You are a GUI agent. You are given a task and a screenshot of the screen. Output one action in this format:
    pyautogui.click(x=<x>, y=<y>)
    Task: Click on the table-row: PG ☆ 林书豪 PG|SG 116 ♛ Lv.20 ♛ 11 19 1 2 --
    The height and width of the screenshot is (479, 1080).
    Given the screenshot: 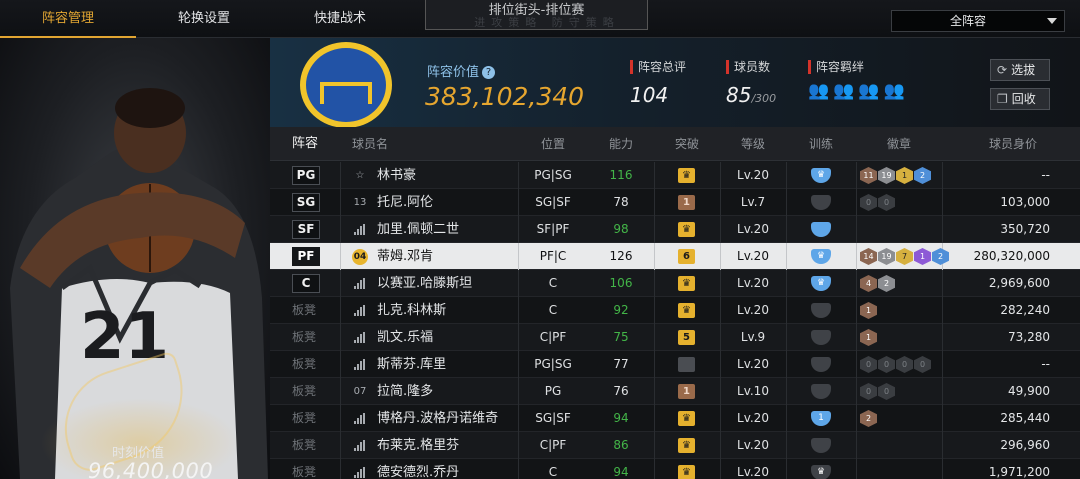 What is the action you would take?
    pyautogui.click(x=675, y=175)
    